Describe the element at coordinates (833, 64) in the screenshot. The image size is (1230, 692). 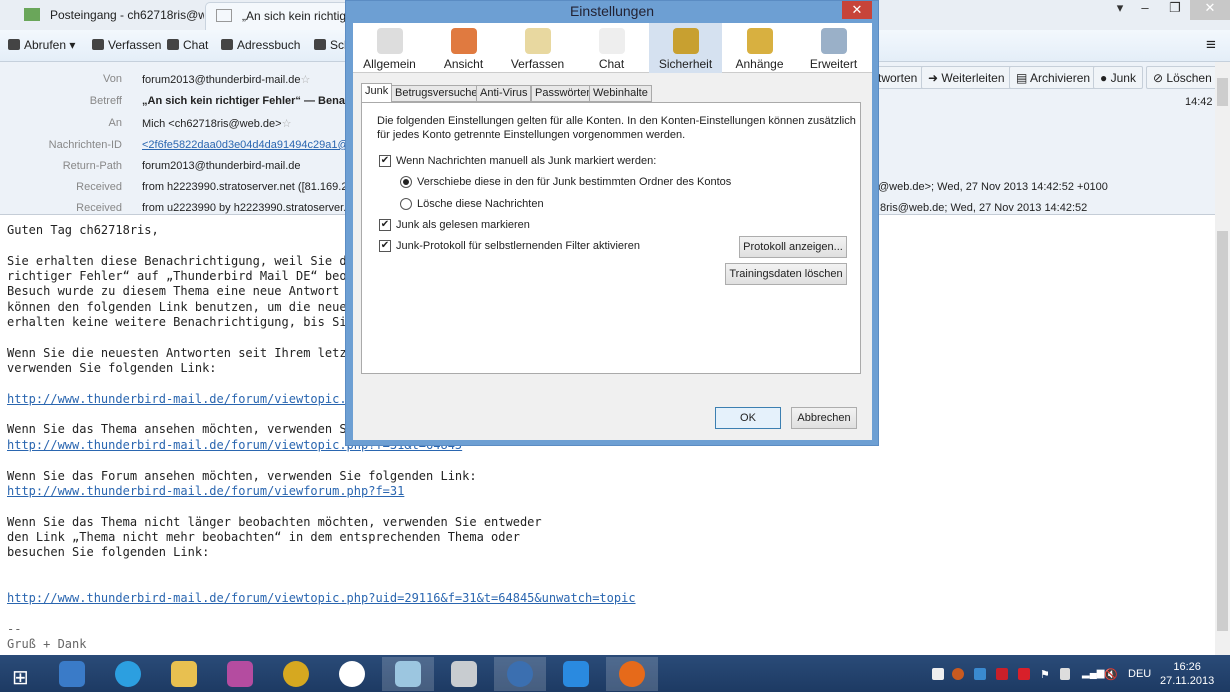
I see `pref-pane-label: Erweitert` at that location.